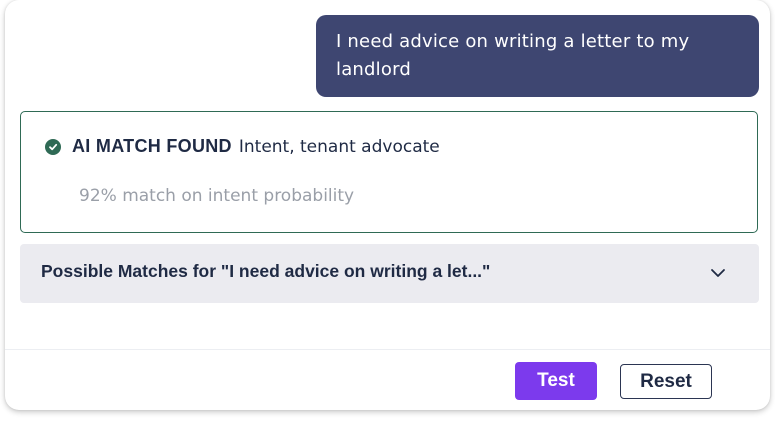  I want to click on chevron-down-icon, so click(718, 272).